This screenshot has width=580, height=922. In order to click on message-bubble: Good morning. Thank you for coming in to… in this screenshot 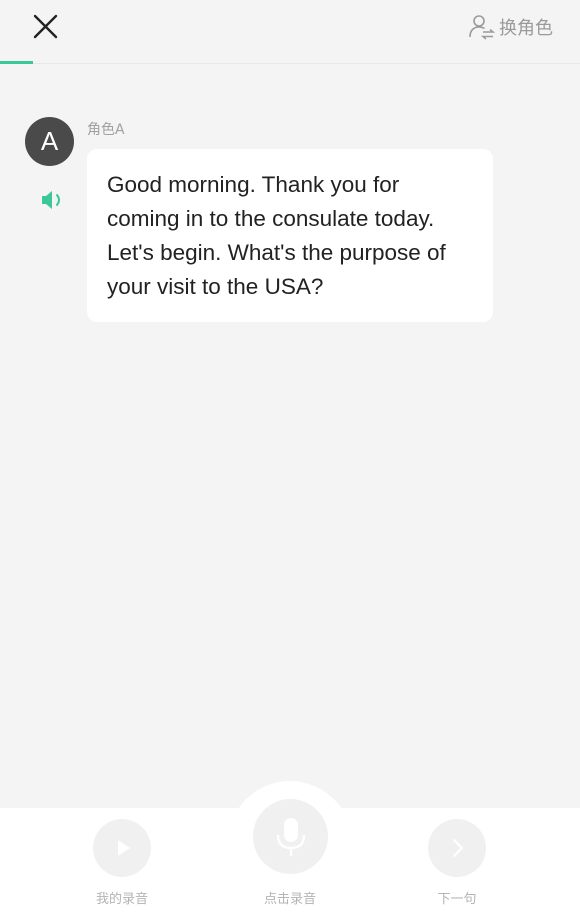, I will do `click(290, 235)`.